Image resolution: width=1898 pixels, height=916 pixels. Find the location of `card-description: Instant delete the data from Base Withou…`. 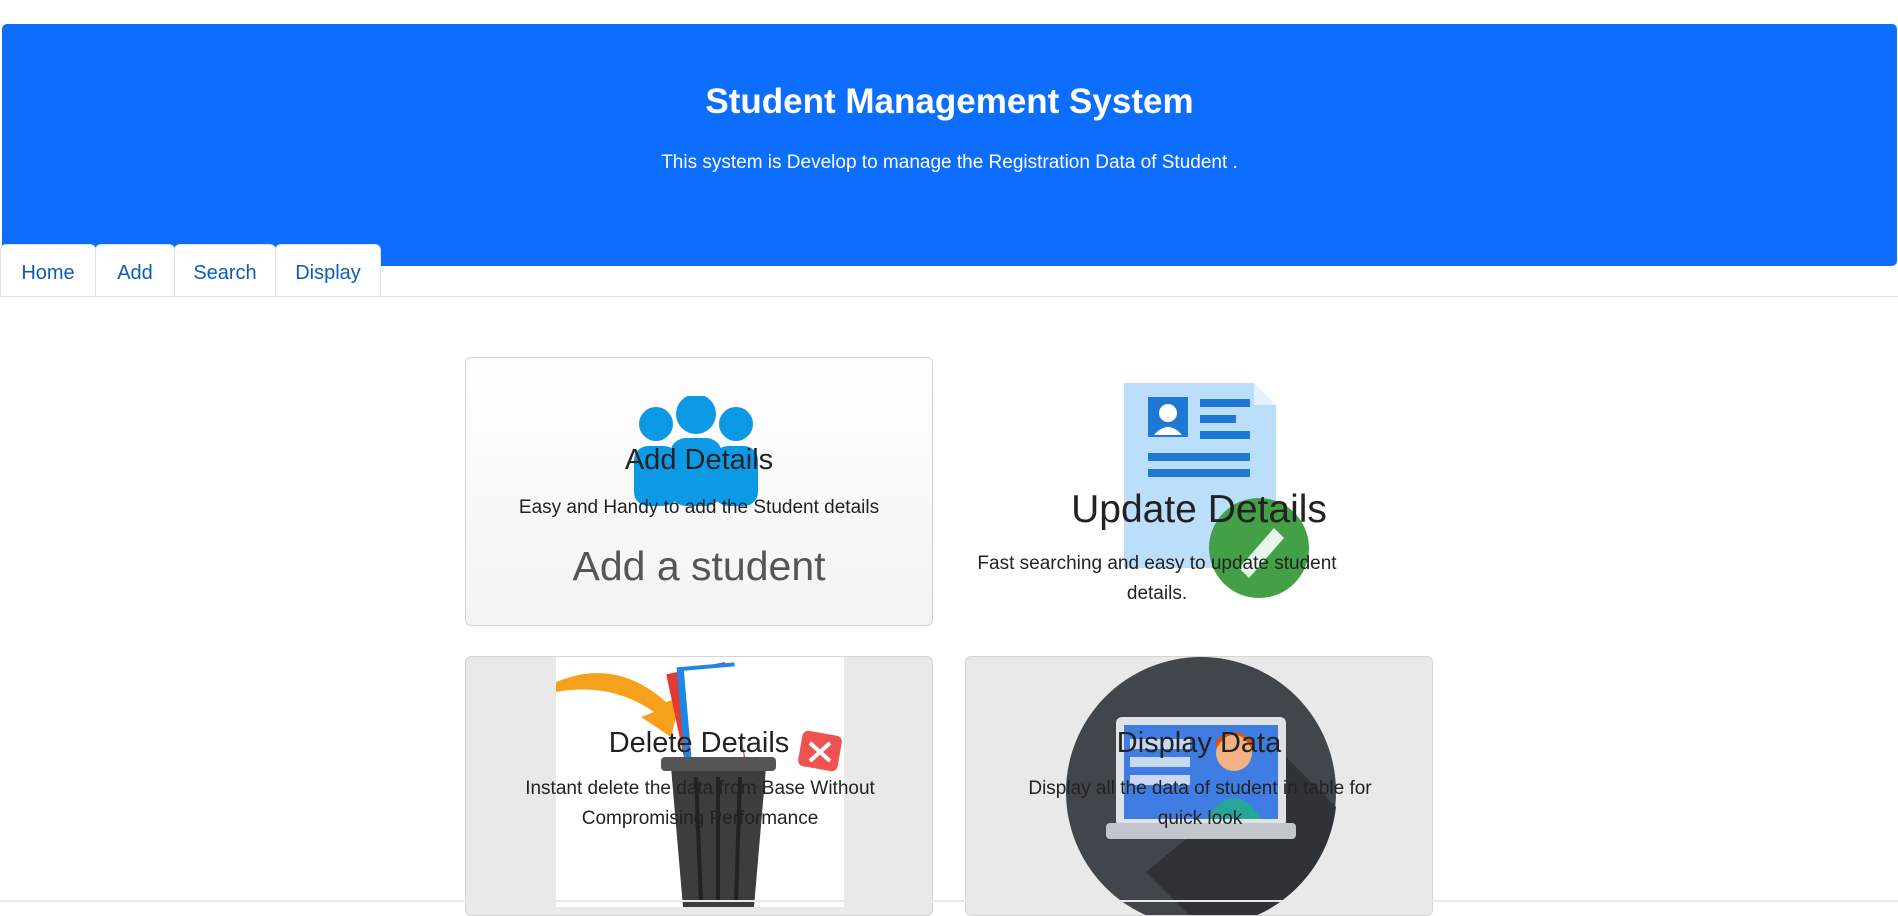

card-description: Instant delete the data from Base Withou… is located at coordinates (700, 803).